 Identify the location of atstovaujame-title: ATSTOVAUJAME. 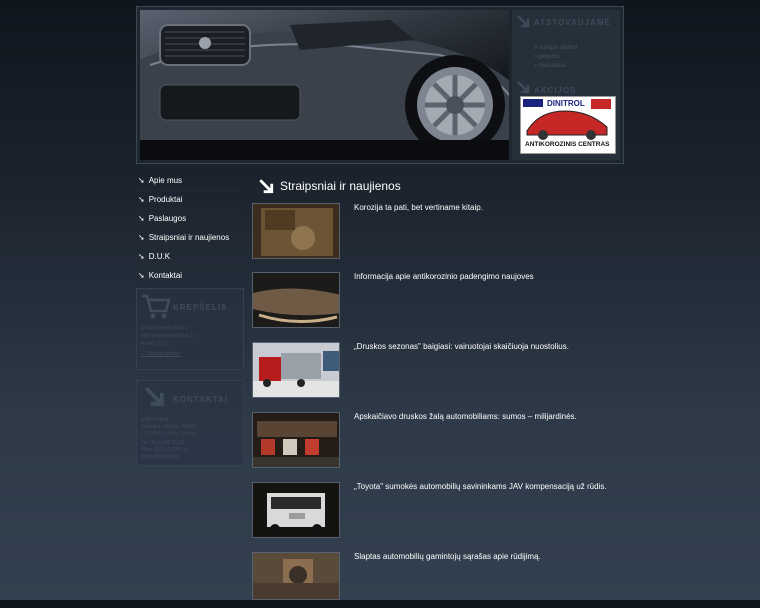
(572, 22).